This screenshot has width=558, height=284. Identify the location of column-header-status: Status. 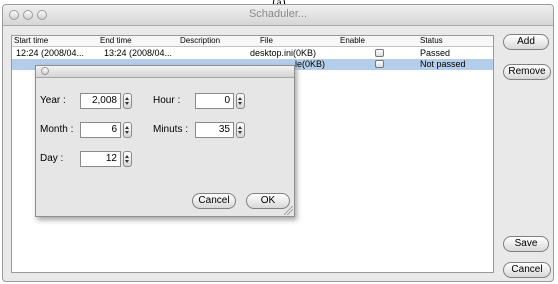
(431, 41).